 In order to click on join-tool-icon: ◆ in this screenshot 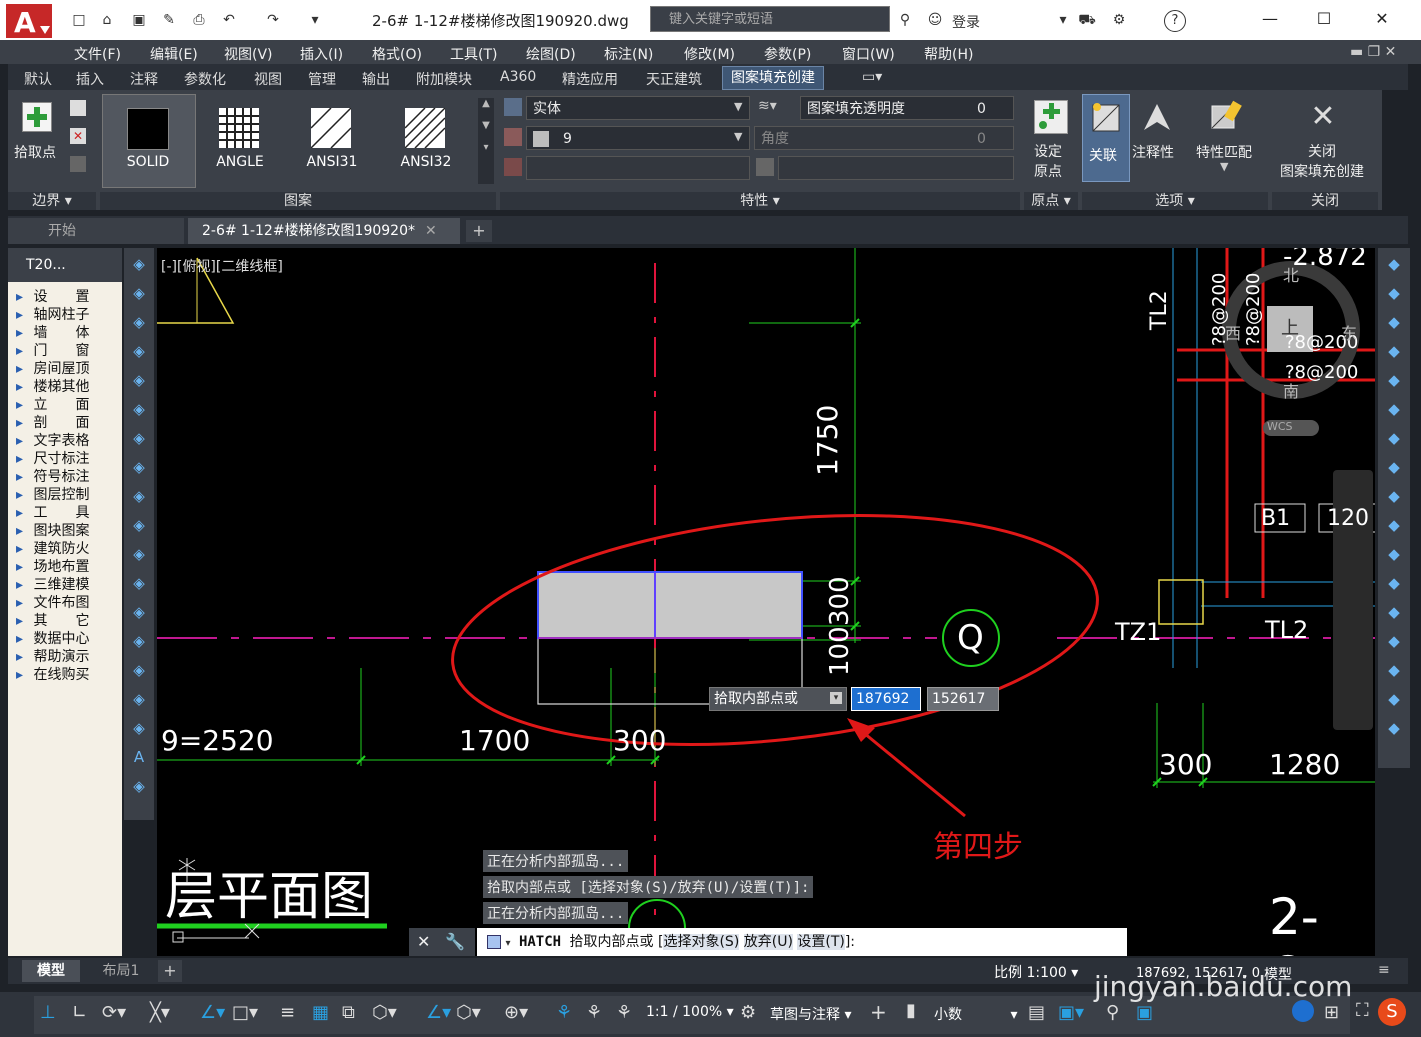, I will do `click(1394, 612)`.